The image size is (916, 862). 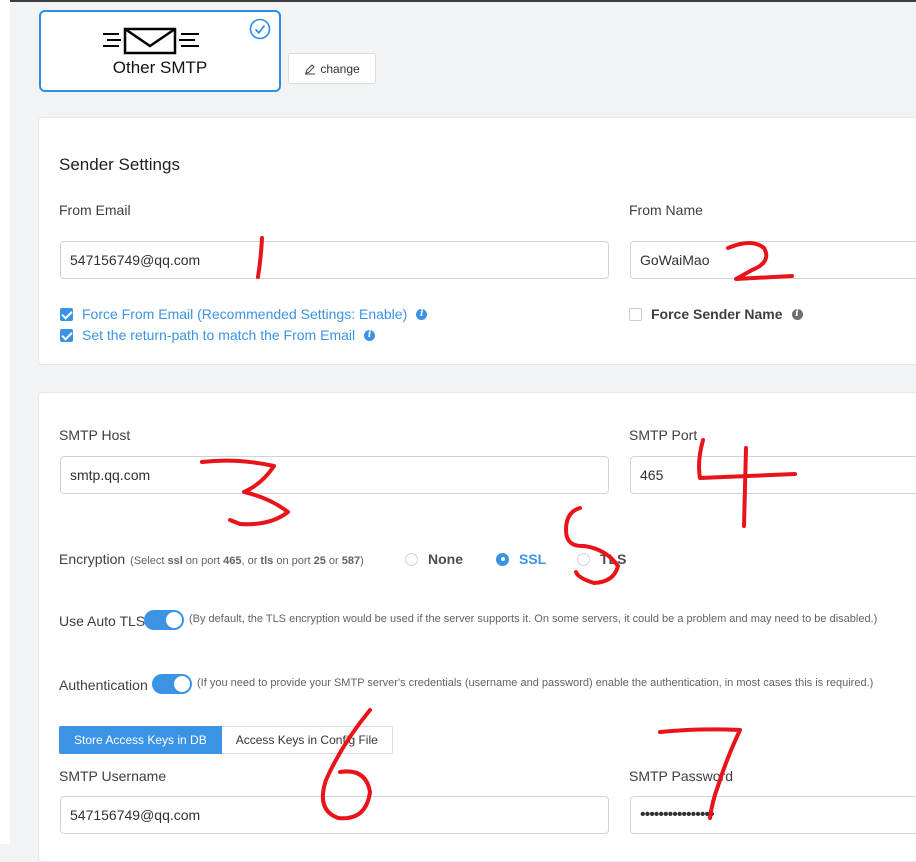 What do you see at coordinates (681, 776) in the screenshot?
I see `smtp-password-label: SMTP Password` at bounding box center [681, 776].